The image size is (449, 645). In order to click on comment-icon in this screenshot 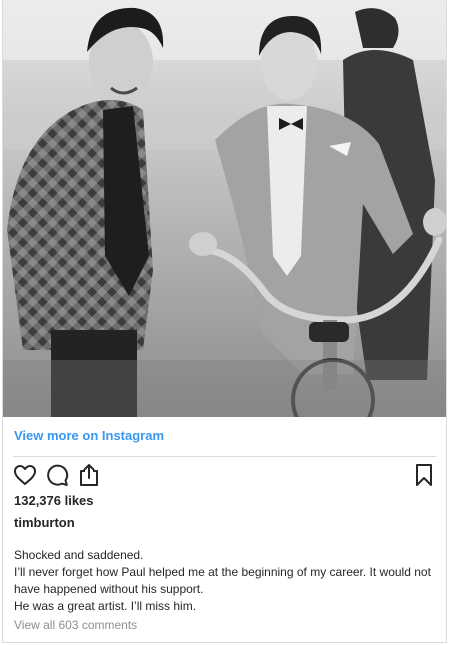, I will do `click(57, 475)`.